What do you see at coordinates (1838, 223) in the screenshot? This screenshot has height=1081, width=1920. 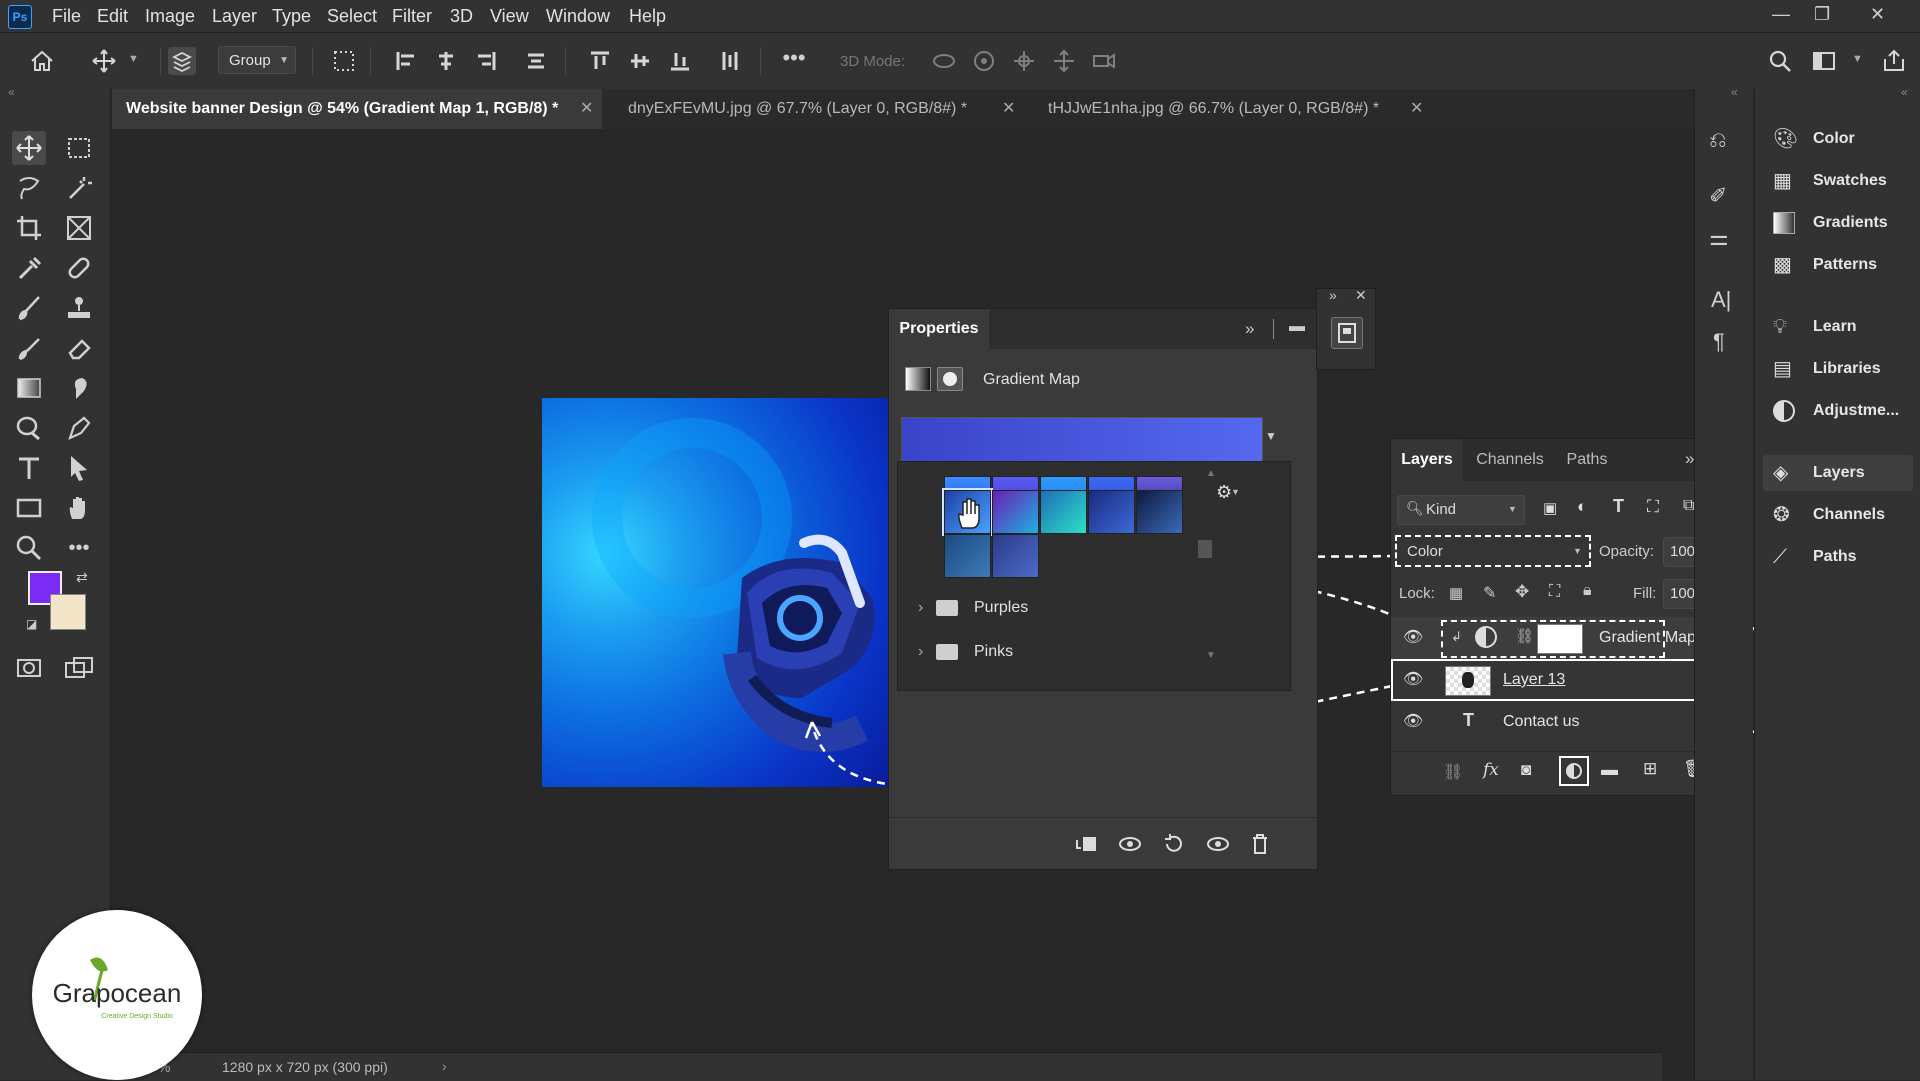 I see `panel-gradients: Gradients` at bounding box center [1838, 223].